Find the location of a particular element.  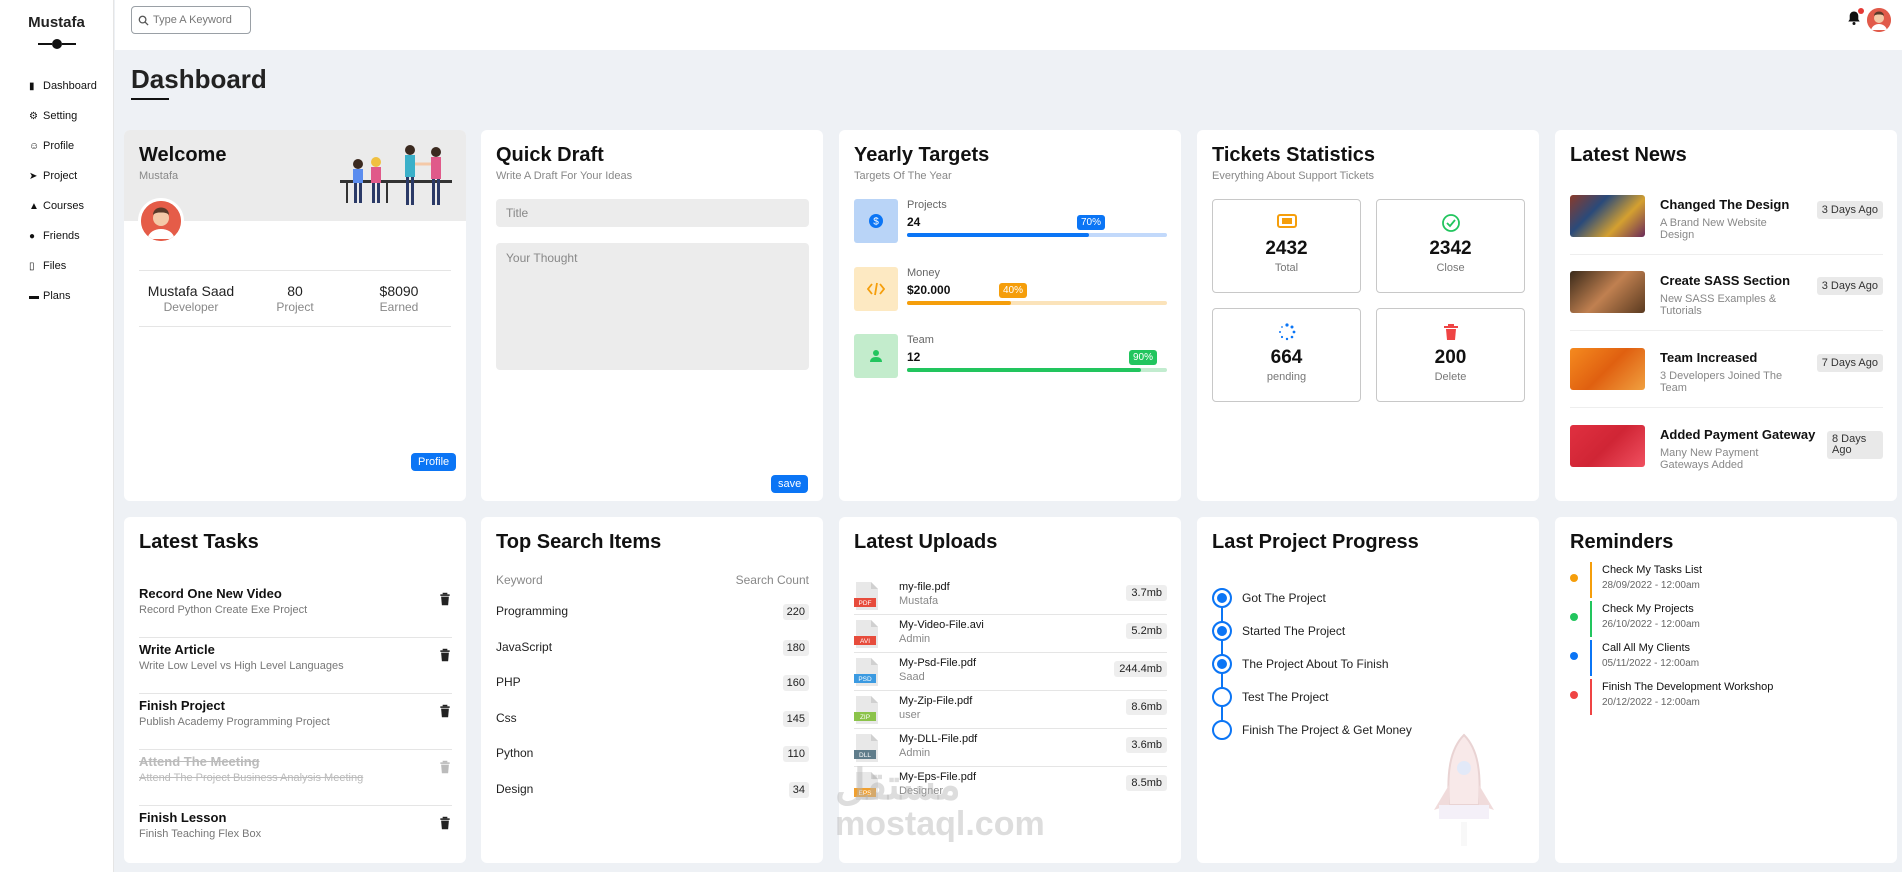

task-title: Attend The Meeting is located at coordinates (199, 761).